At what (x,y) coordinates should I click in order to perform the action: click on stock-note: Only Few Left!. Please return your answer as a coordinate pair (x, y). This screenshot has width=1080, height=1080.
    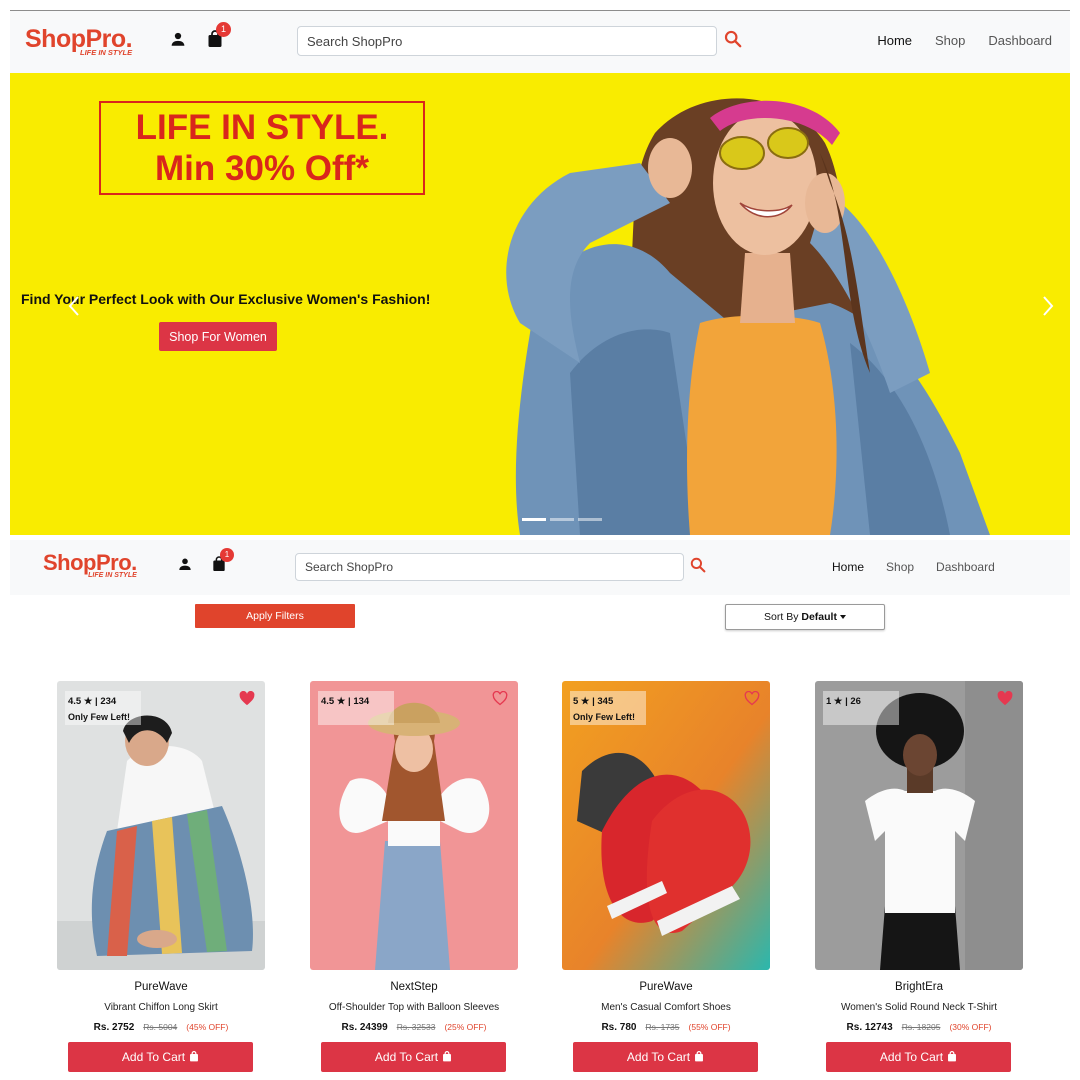
    Looking at the image, I should click on (604, 717).